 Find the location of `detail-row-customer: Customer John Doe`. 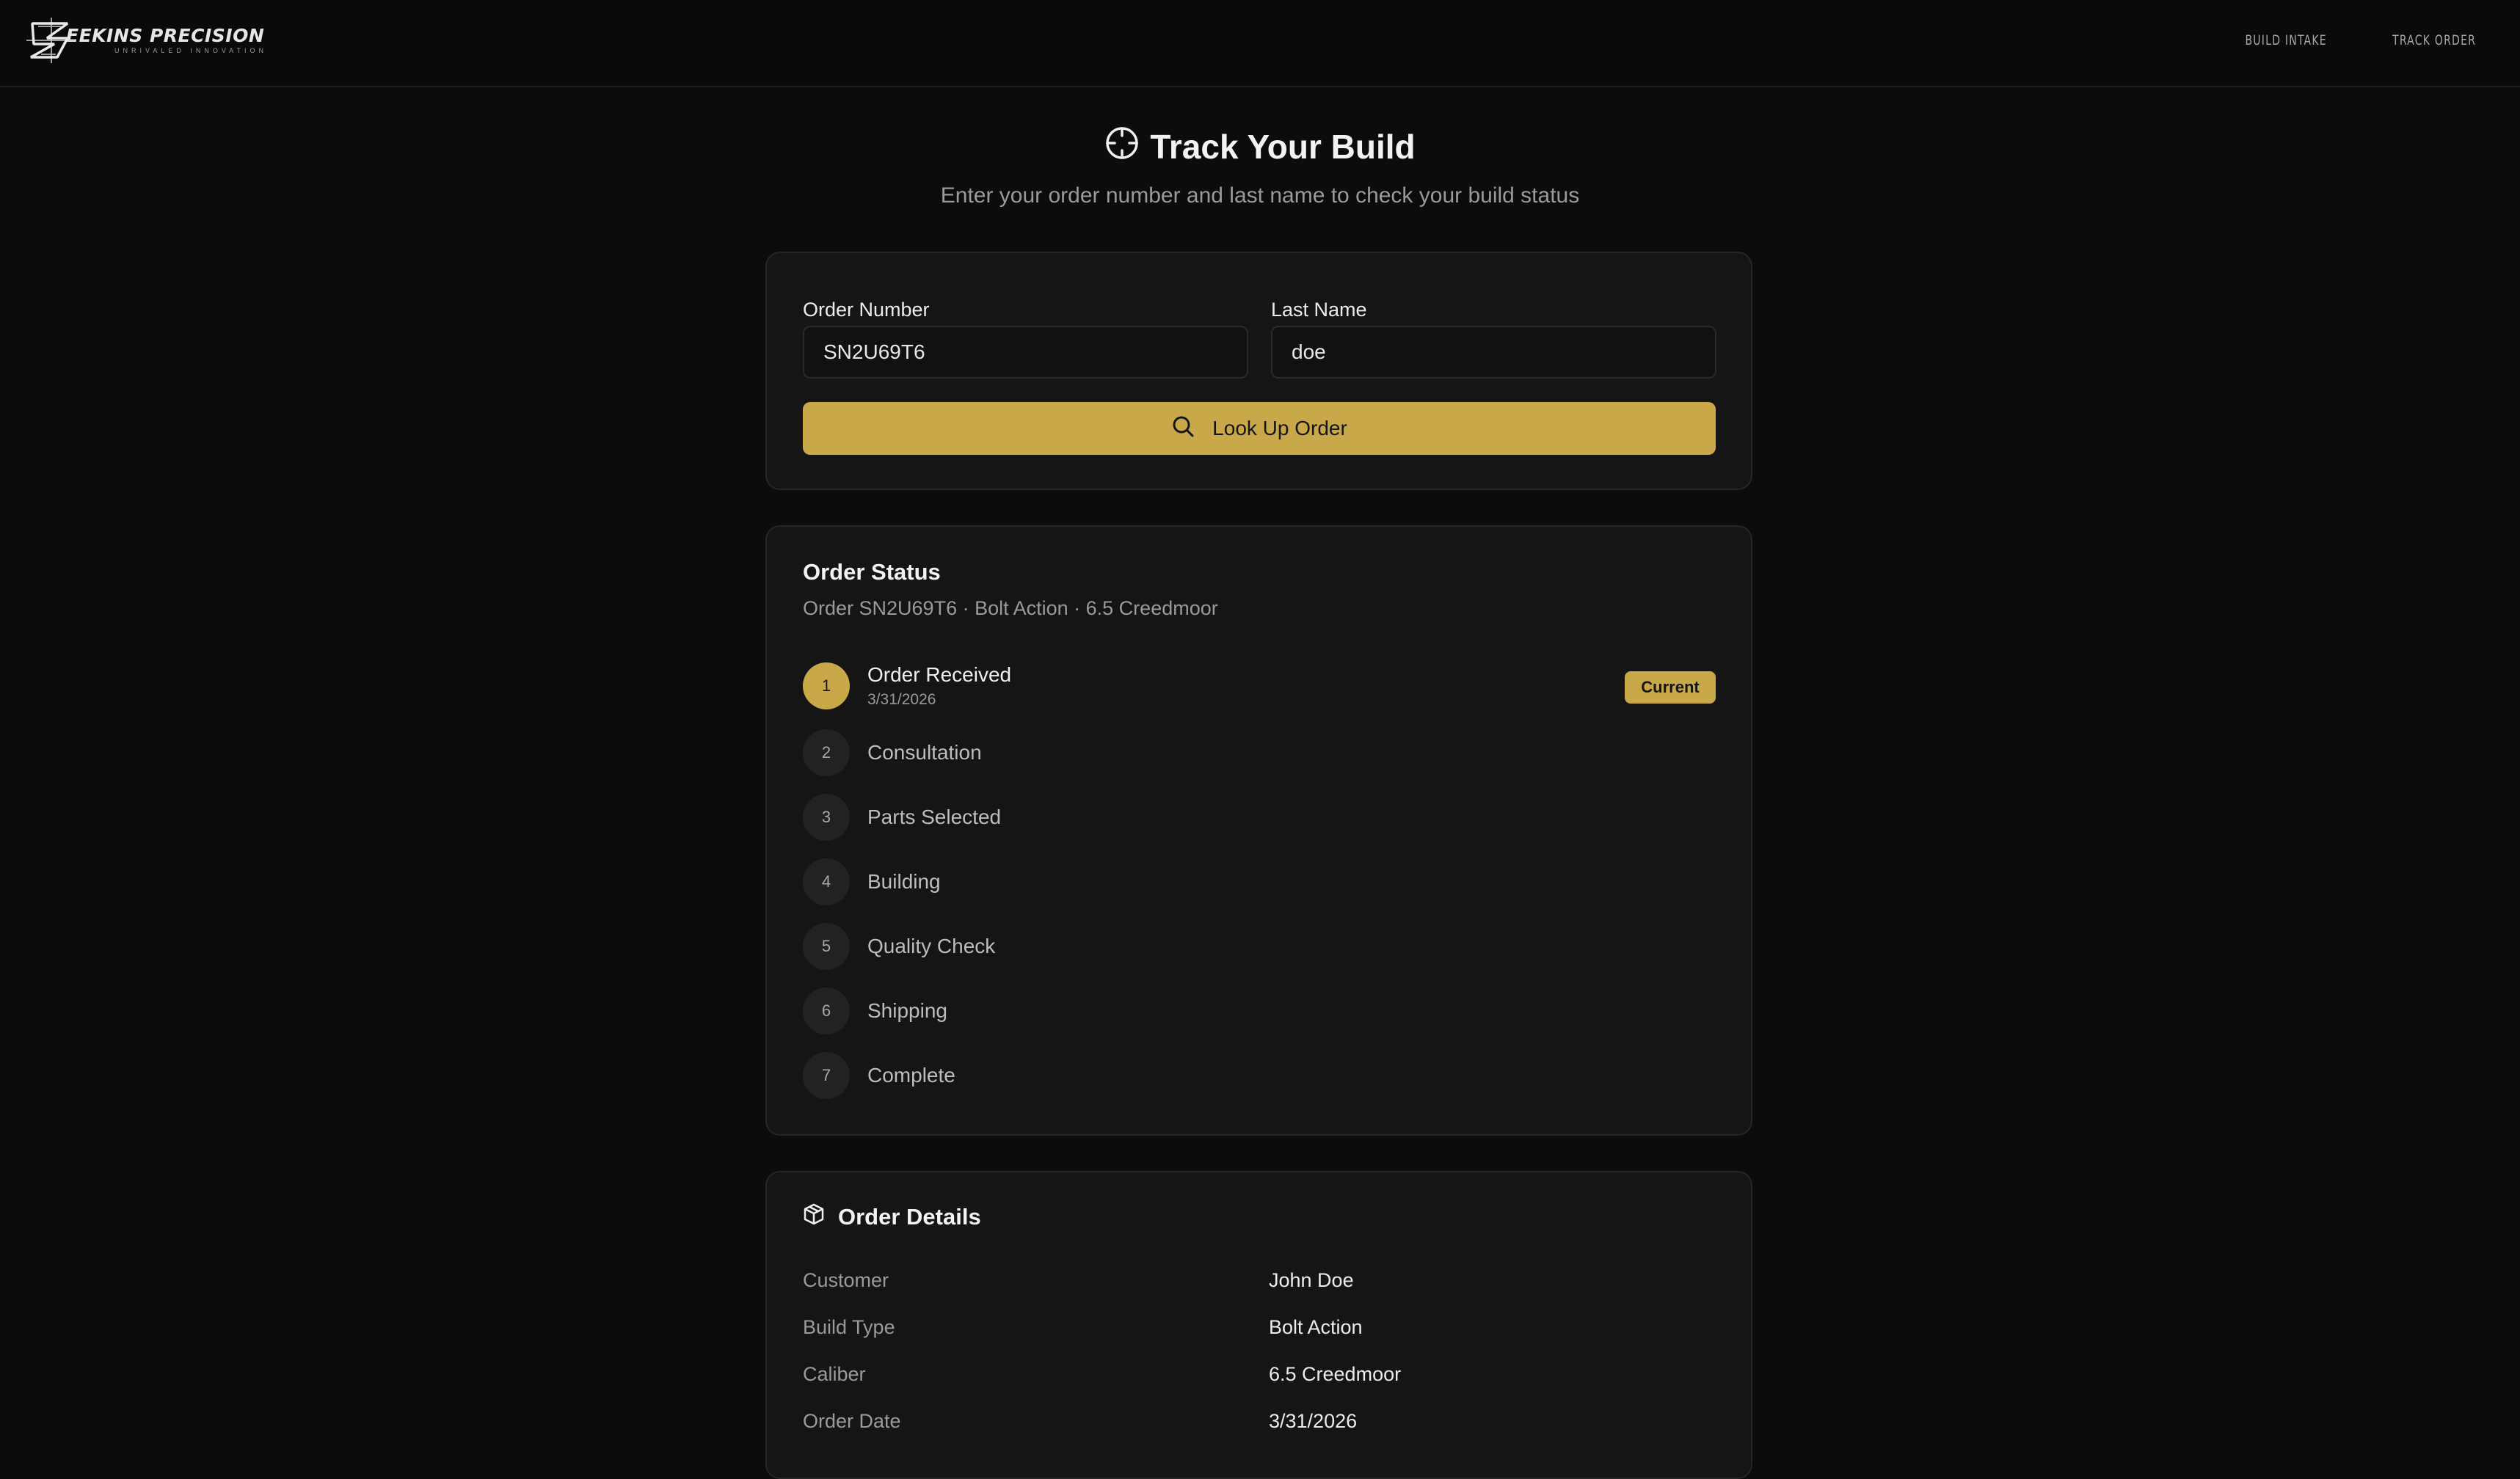

detail-row-customer: Customer John Doe is located at coordinates (1259, 1284).